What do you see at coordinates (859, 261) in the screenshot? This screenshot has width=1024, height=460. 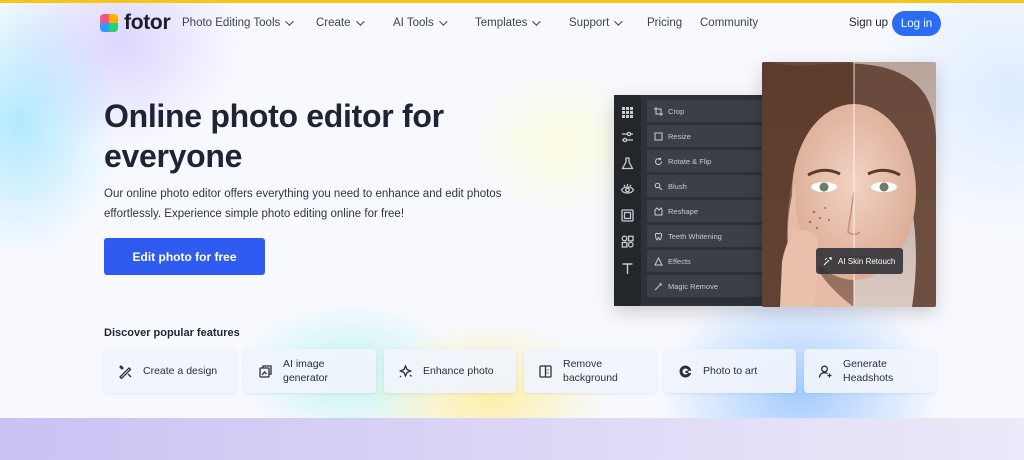 I see `ai-skin-retouch-badge: AI Skin Retouch` at bounding box center [859, 261].